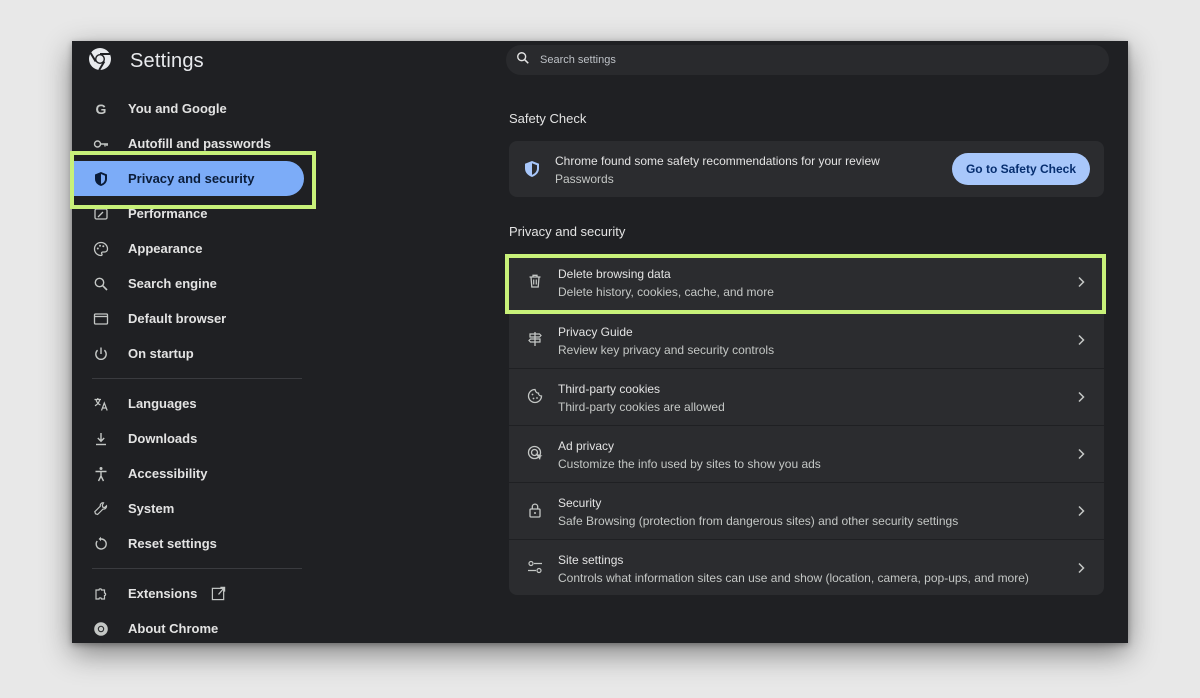  What do you see at coordinates (165, 248) in the screenshot?
I see `sidebar-item-label: Appearance` at bounding box center [165, 248].